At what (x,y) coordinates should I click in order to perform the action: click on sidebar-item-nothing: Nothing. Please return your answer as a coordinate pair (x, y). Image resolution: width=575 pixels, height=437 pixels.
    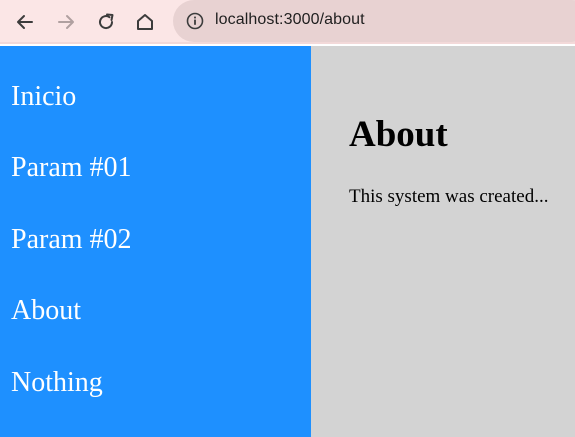
    Looking at the image, I should click on (57, 383).